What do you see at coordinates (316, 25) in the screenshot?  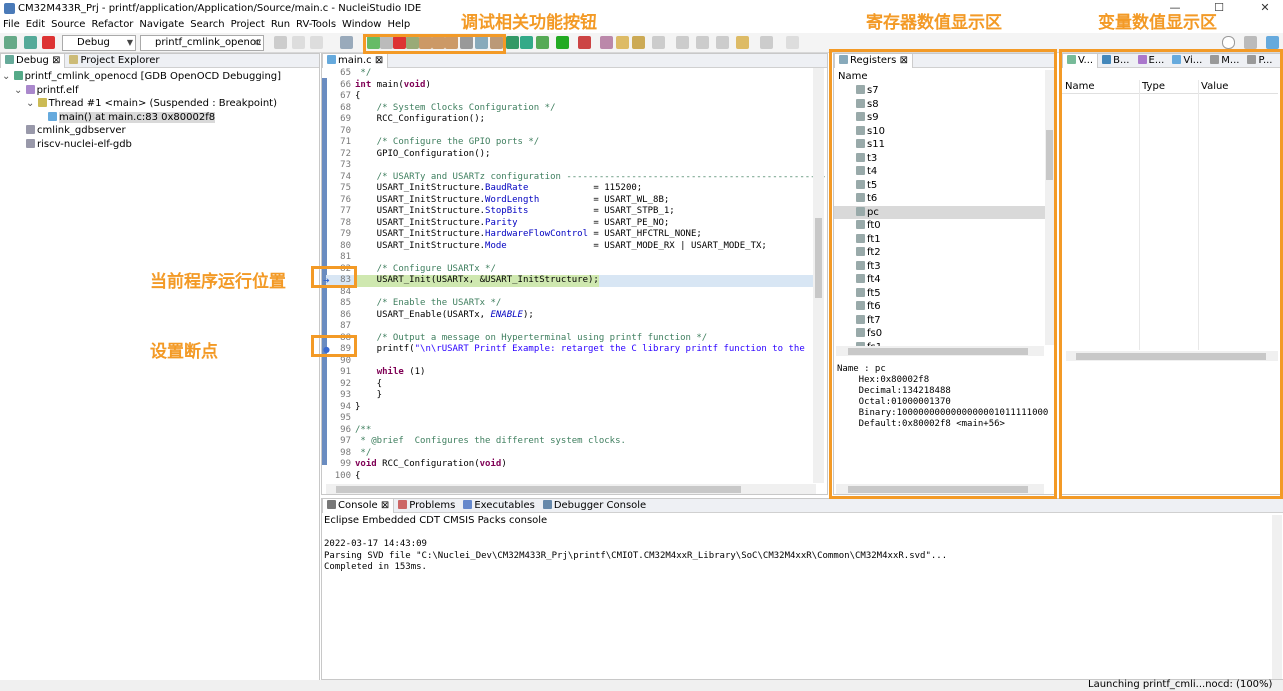 I see `menu-rv-tools: RV-Tools` at bounding box center [316, 25].